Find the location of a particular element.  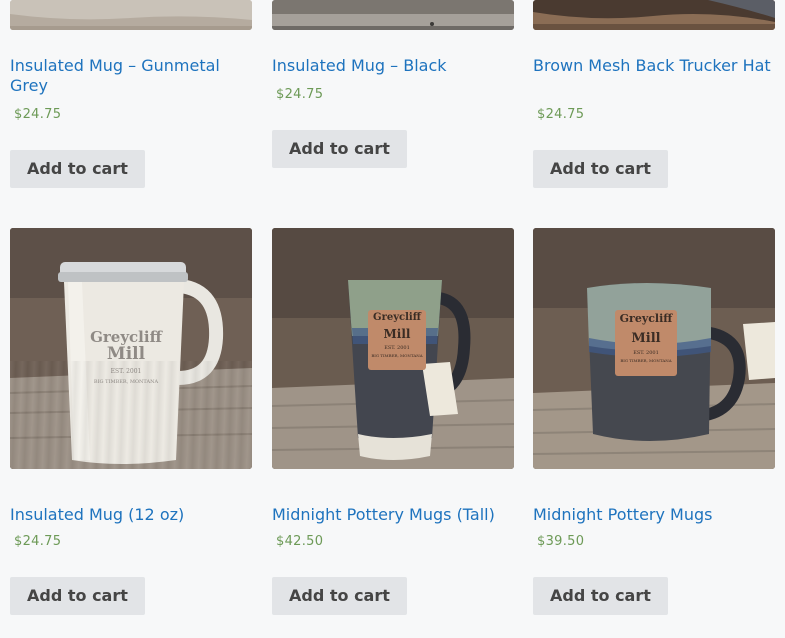

product-price: $39.50 is located at coordinates (561, 541).